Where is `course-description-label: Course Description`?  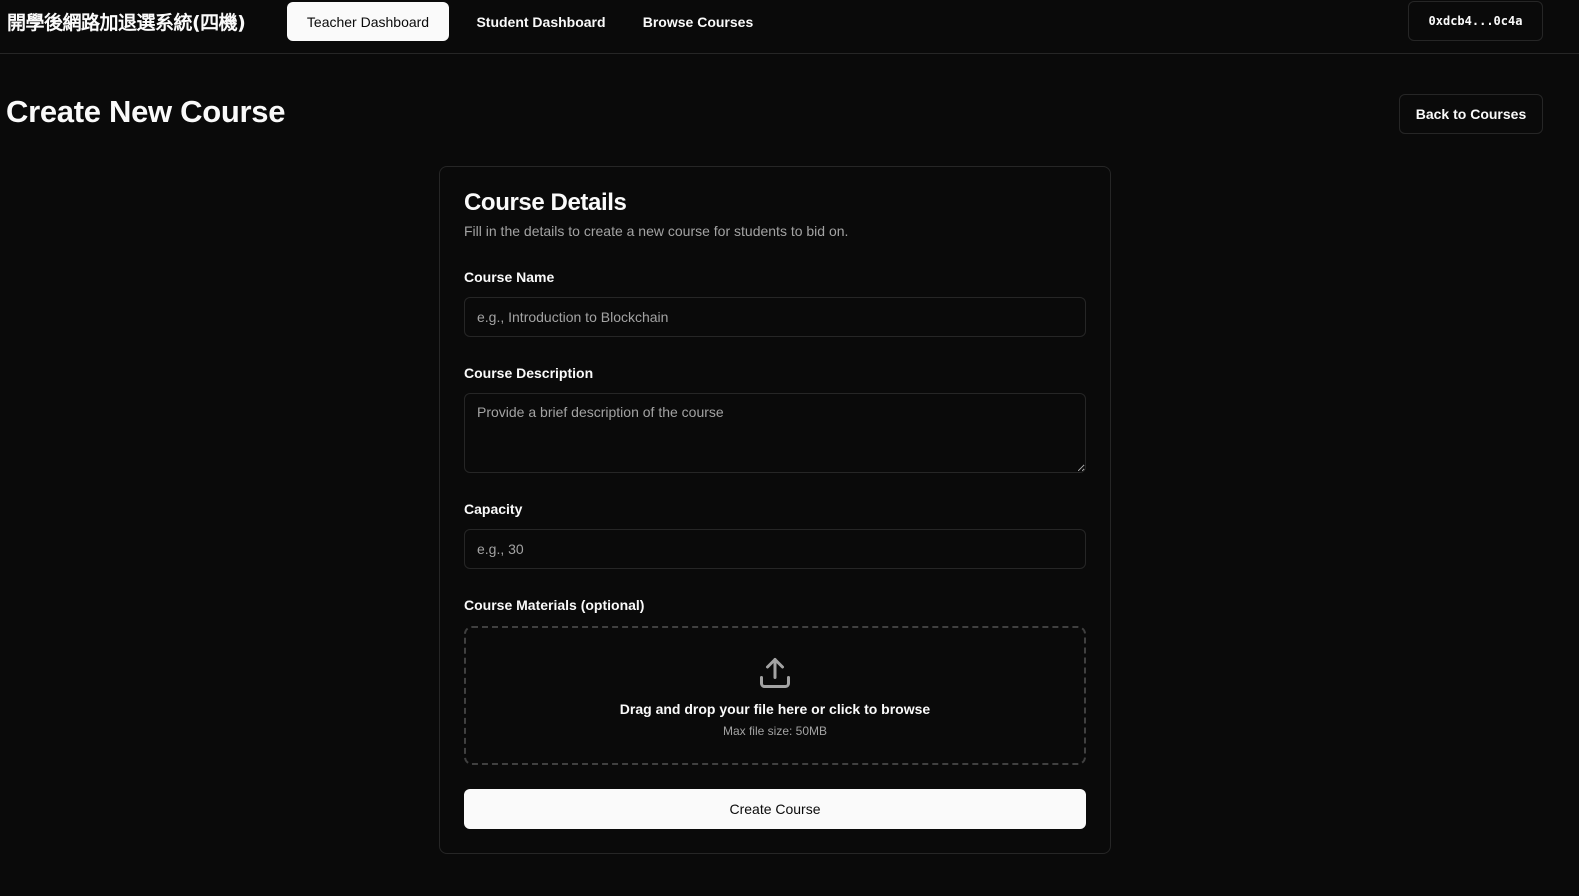
course-description-label: Course Description is located at coordinates (529, 373).